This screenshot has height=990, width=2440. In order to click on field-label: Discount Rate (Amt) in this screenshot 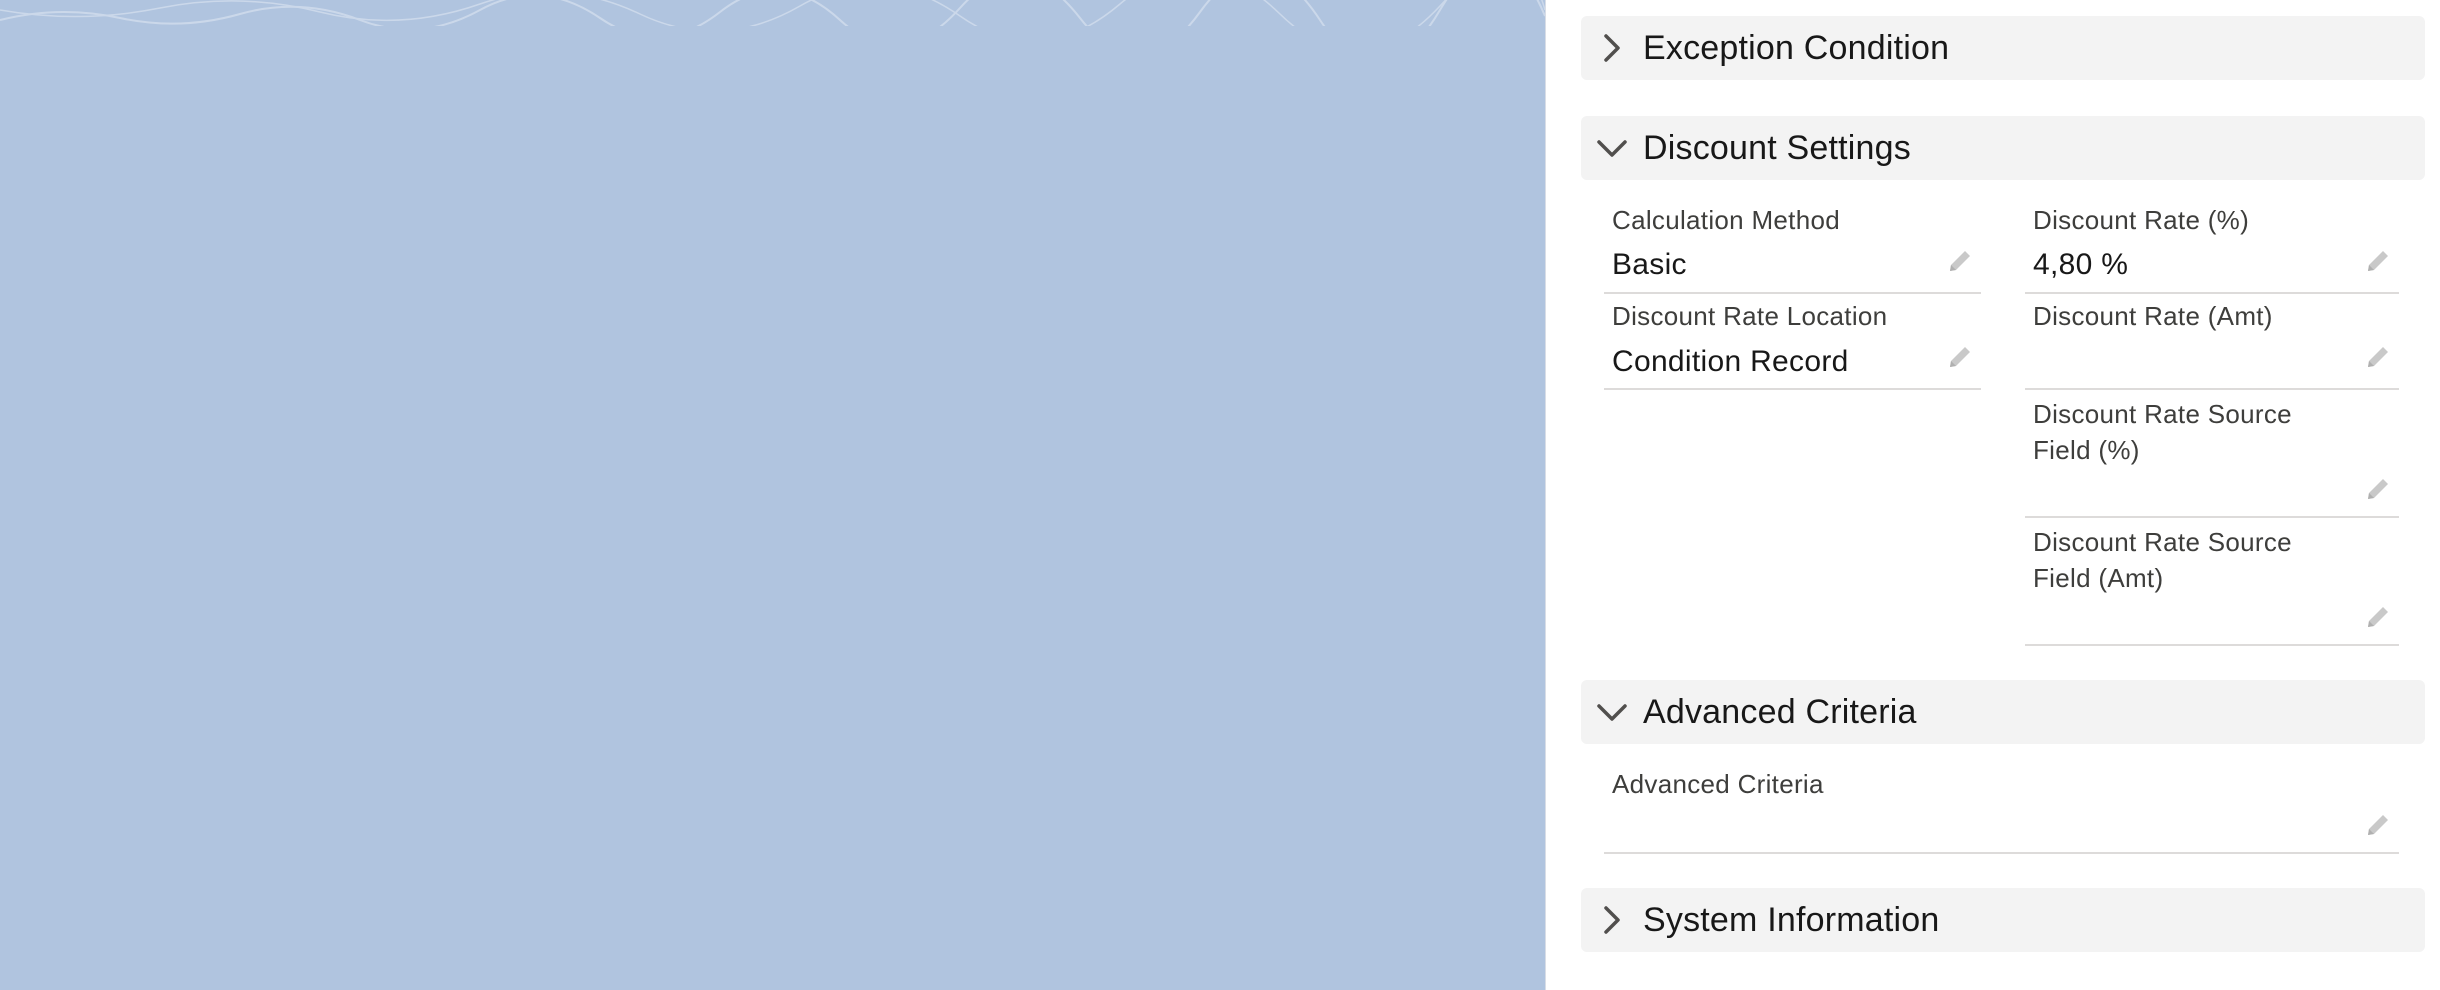, I will do `click(2153, 316)`.